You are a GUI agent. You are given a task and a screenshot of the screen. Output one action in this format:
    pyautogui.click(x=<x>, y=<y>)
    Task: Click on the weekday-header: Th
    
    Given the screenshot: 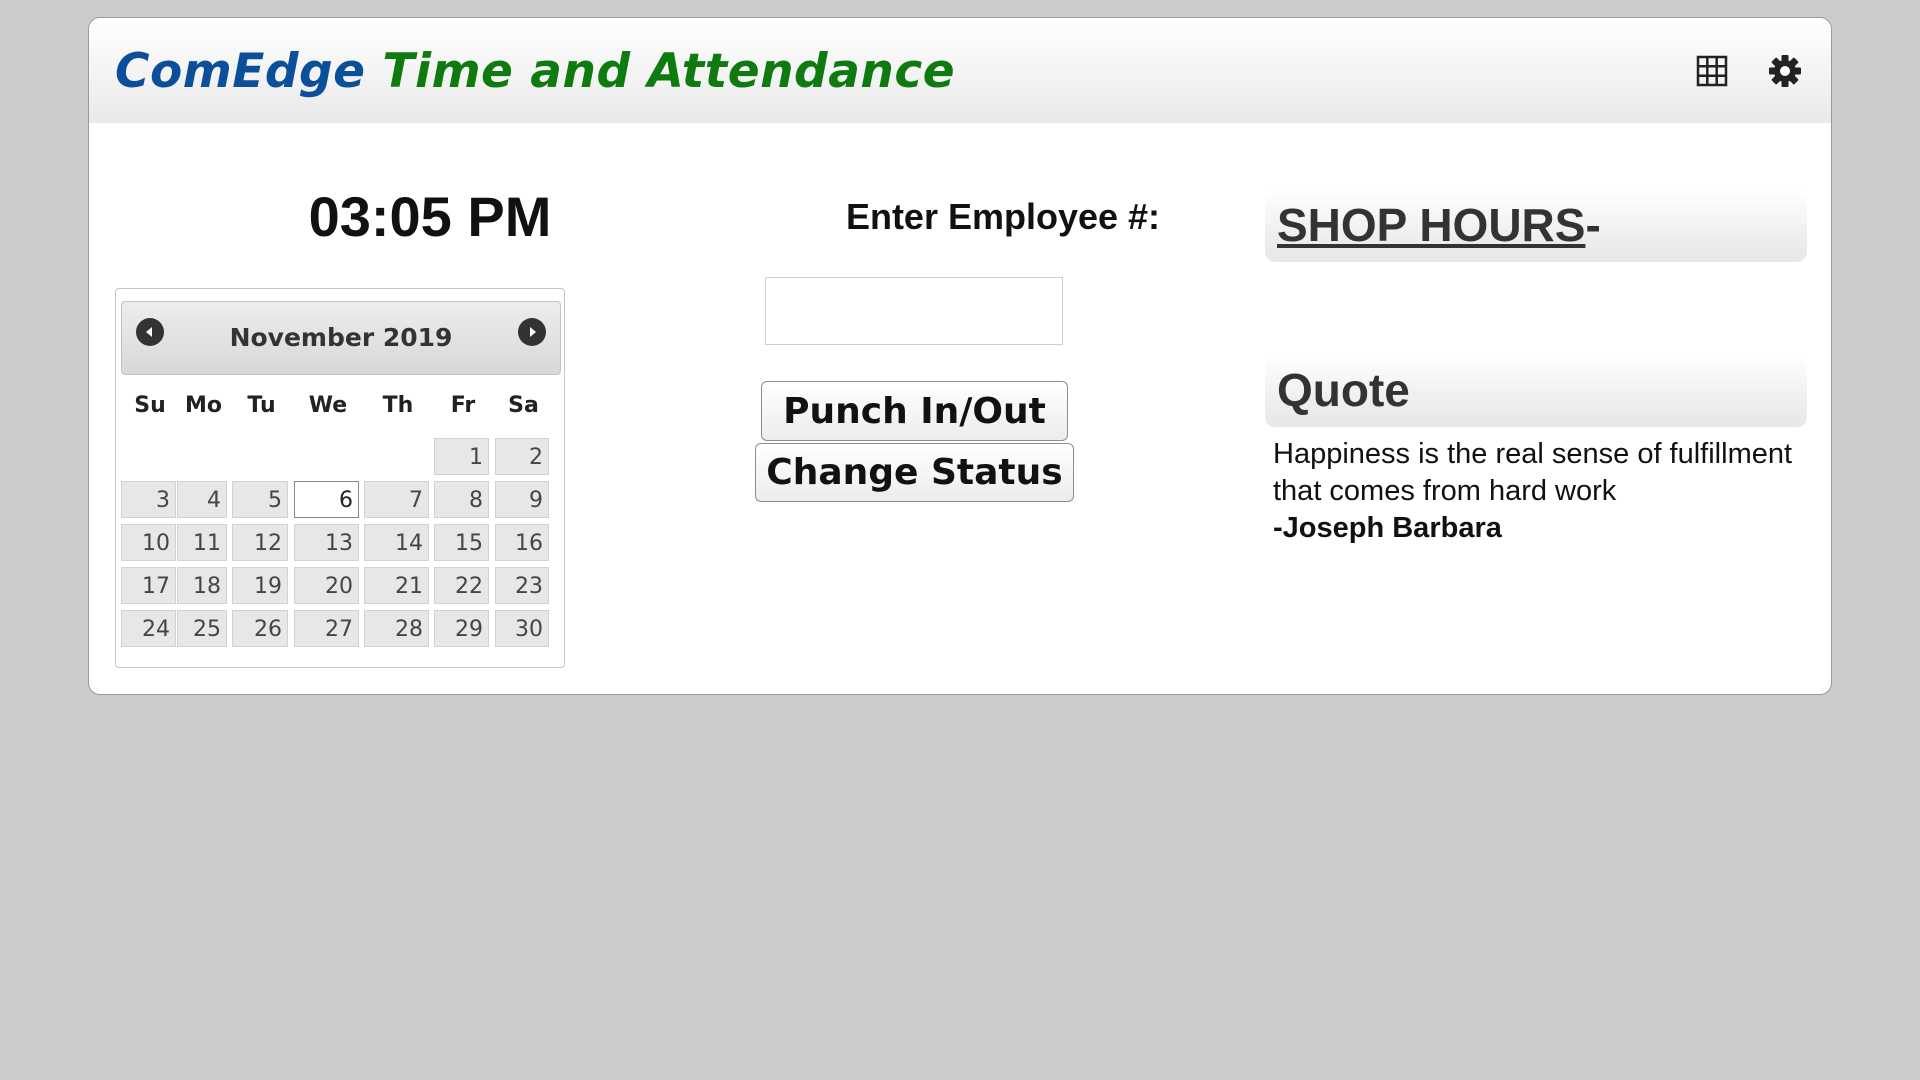 What is the action you would take?
    pyautogui.click(x=398, y=405)
    